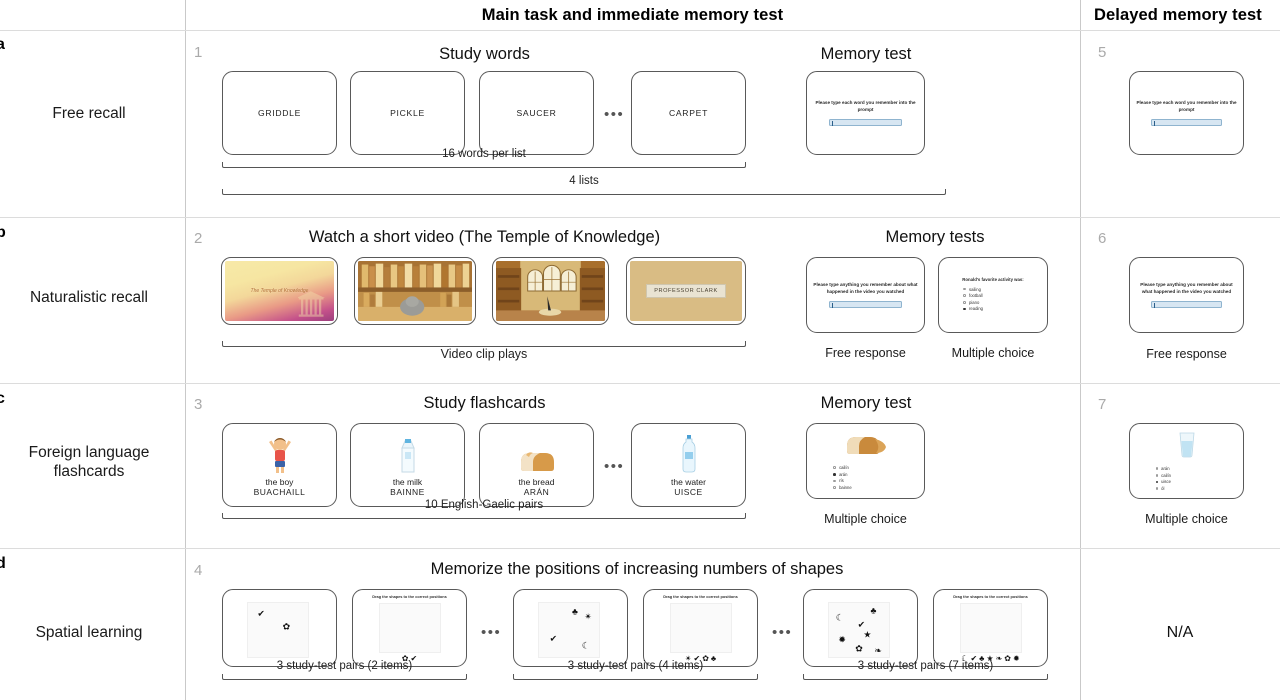 This screenshot has width=1280, height=700. Describe the element at coordinates (640, 30) in the screenshot. I see `header-divider` at that location.